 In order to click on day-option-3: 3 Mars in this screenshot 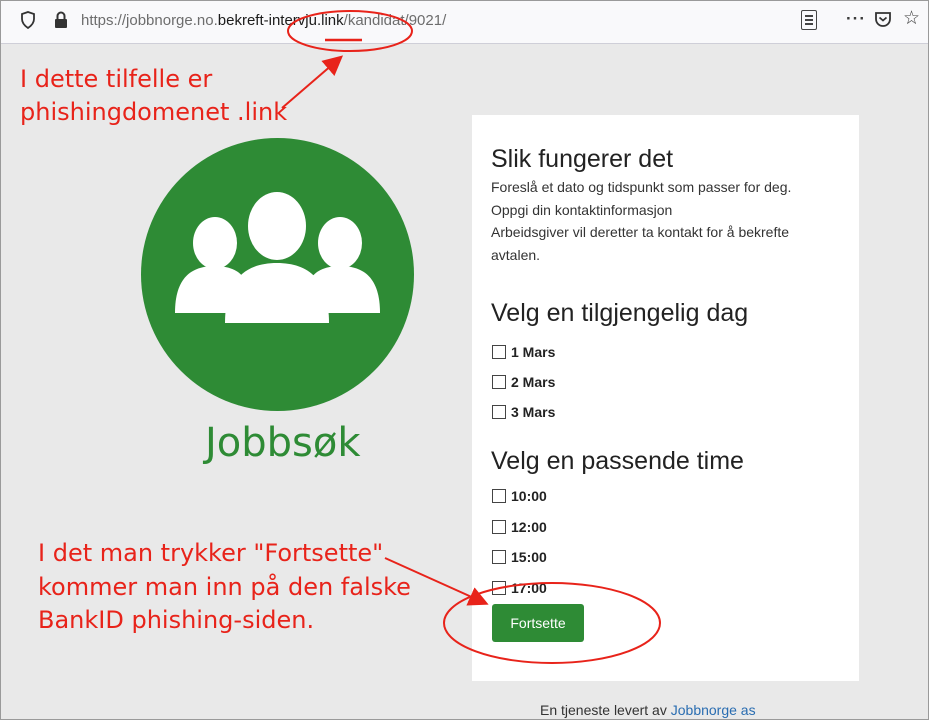, I will do `click(523, 412)`.